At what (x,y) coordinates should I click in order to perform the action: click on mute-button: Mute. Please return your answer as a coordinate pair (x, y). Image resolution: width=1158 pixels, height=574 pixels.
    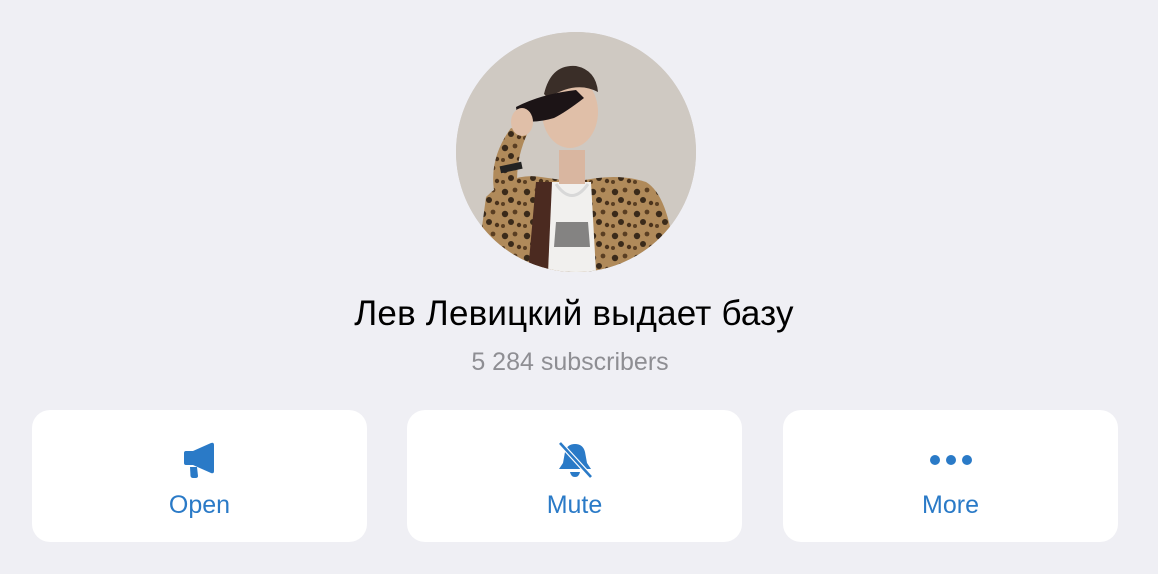
    Looking at the image, I should click on (574, 476).